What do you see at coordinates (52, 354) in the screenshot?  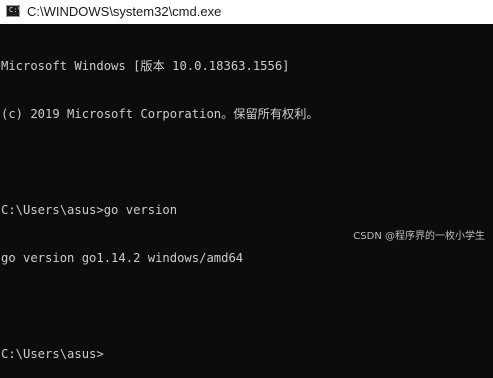 I see `console-prompt-line: C:\Users\asus>` at bounding box center [52, 354].